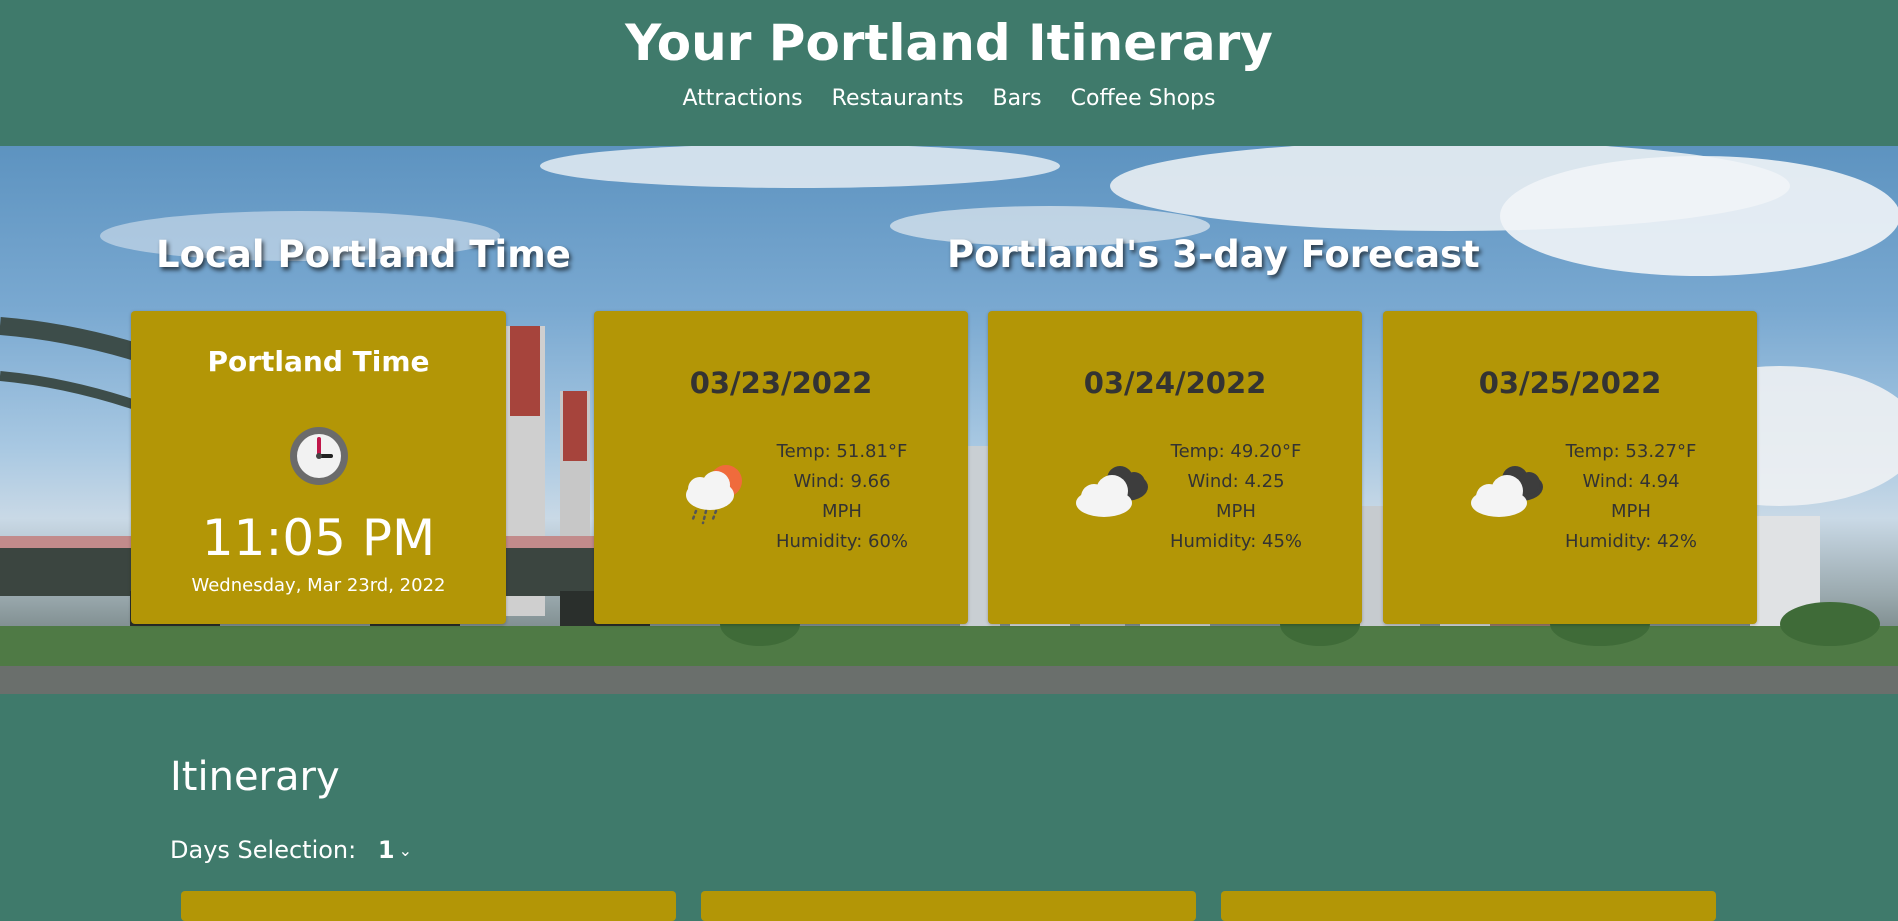 This screenshot has width=1898, height=921. Describe the element at coordinates (363, 254) in the screenshot. I see `time-section-heading: Local Portland Time` at that location.